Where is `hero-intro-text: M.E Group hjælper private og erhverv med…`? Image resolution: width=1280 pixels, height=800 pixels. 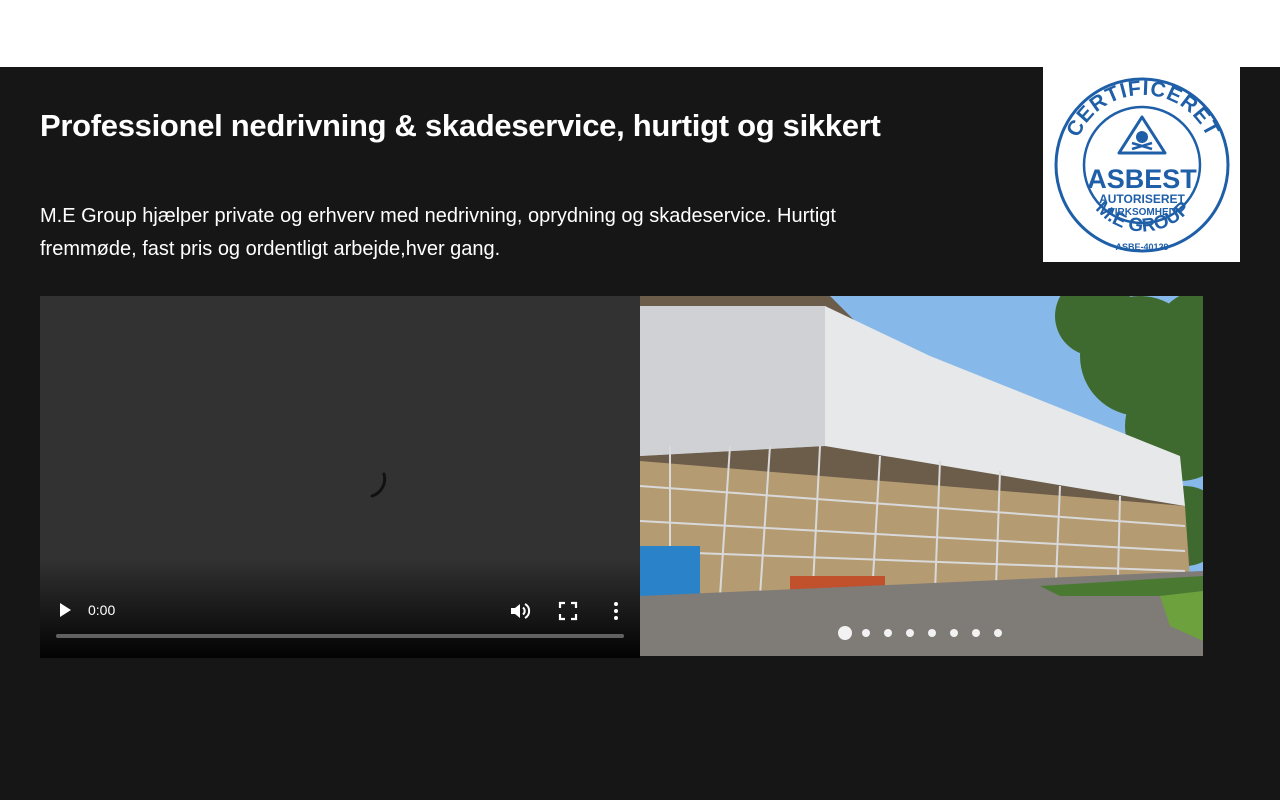
hero-intro-text: M.E Group hjælper private og erhverv med… is located at coordinates (438, 232).